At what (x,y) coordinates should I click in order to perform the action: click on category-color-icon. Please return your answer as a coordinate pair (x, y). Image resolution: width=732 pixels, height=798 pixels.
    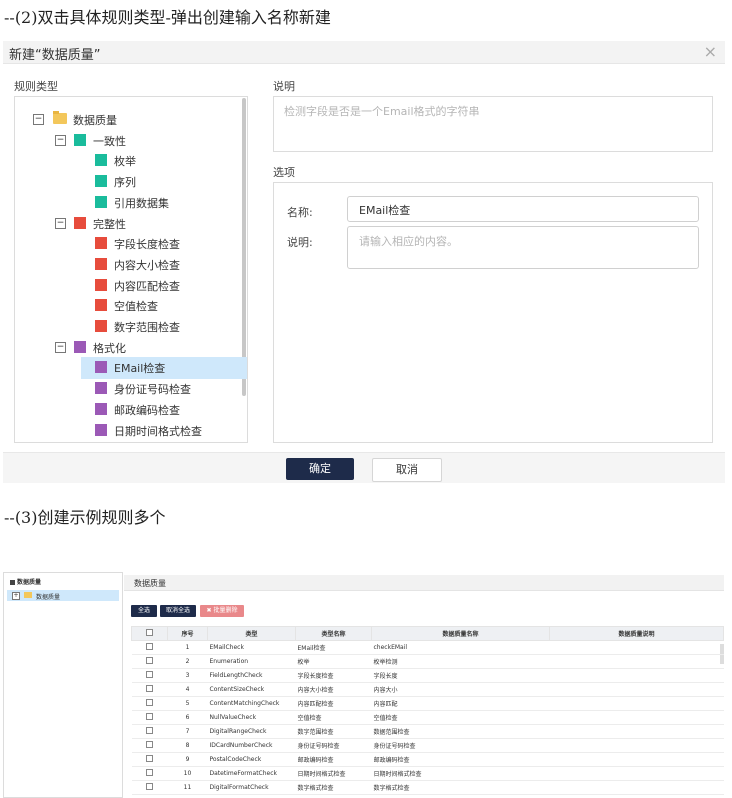
    Looking at the image, I should click on (80, 346).